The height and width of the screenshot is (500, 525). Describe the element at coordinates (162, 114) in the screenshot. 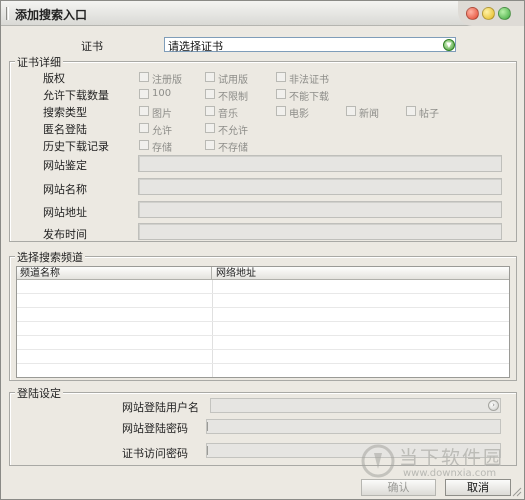

I see `checkbox-images-label: 图片` at that location.